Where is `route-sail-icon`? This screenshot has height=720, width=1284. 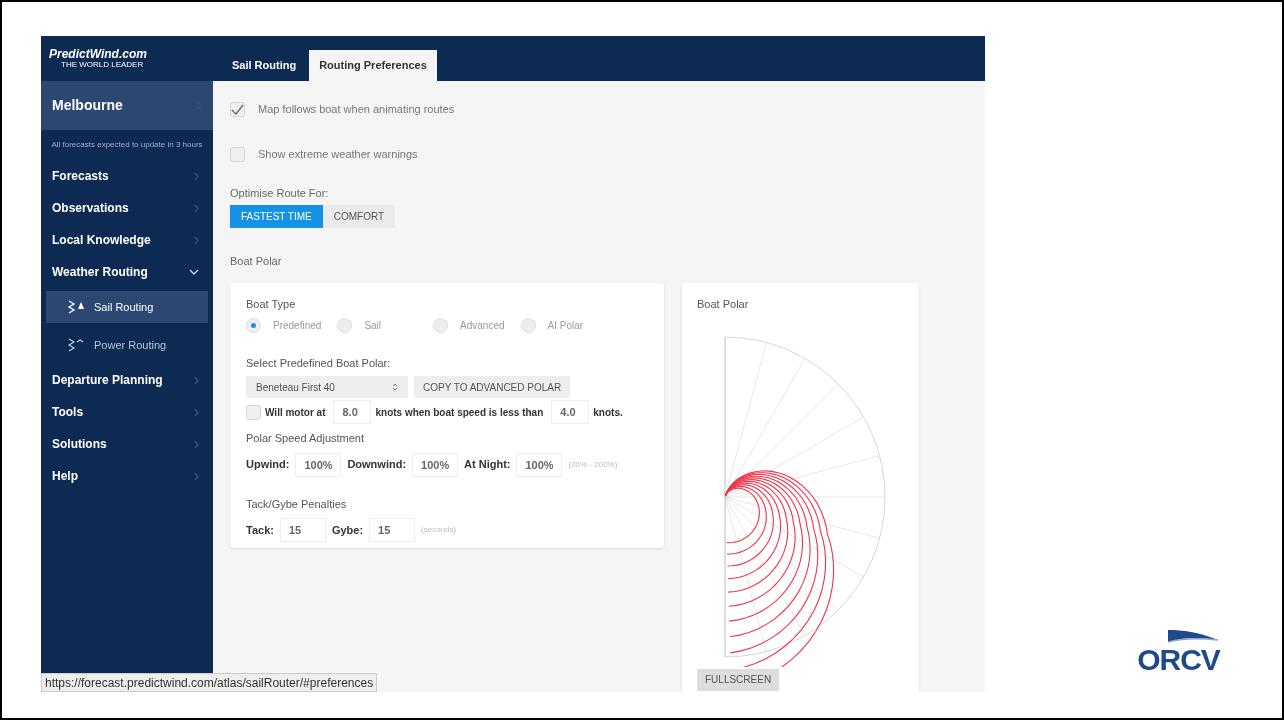
route-sail-icon is located at coordinates (76, 307).